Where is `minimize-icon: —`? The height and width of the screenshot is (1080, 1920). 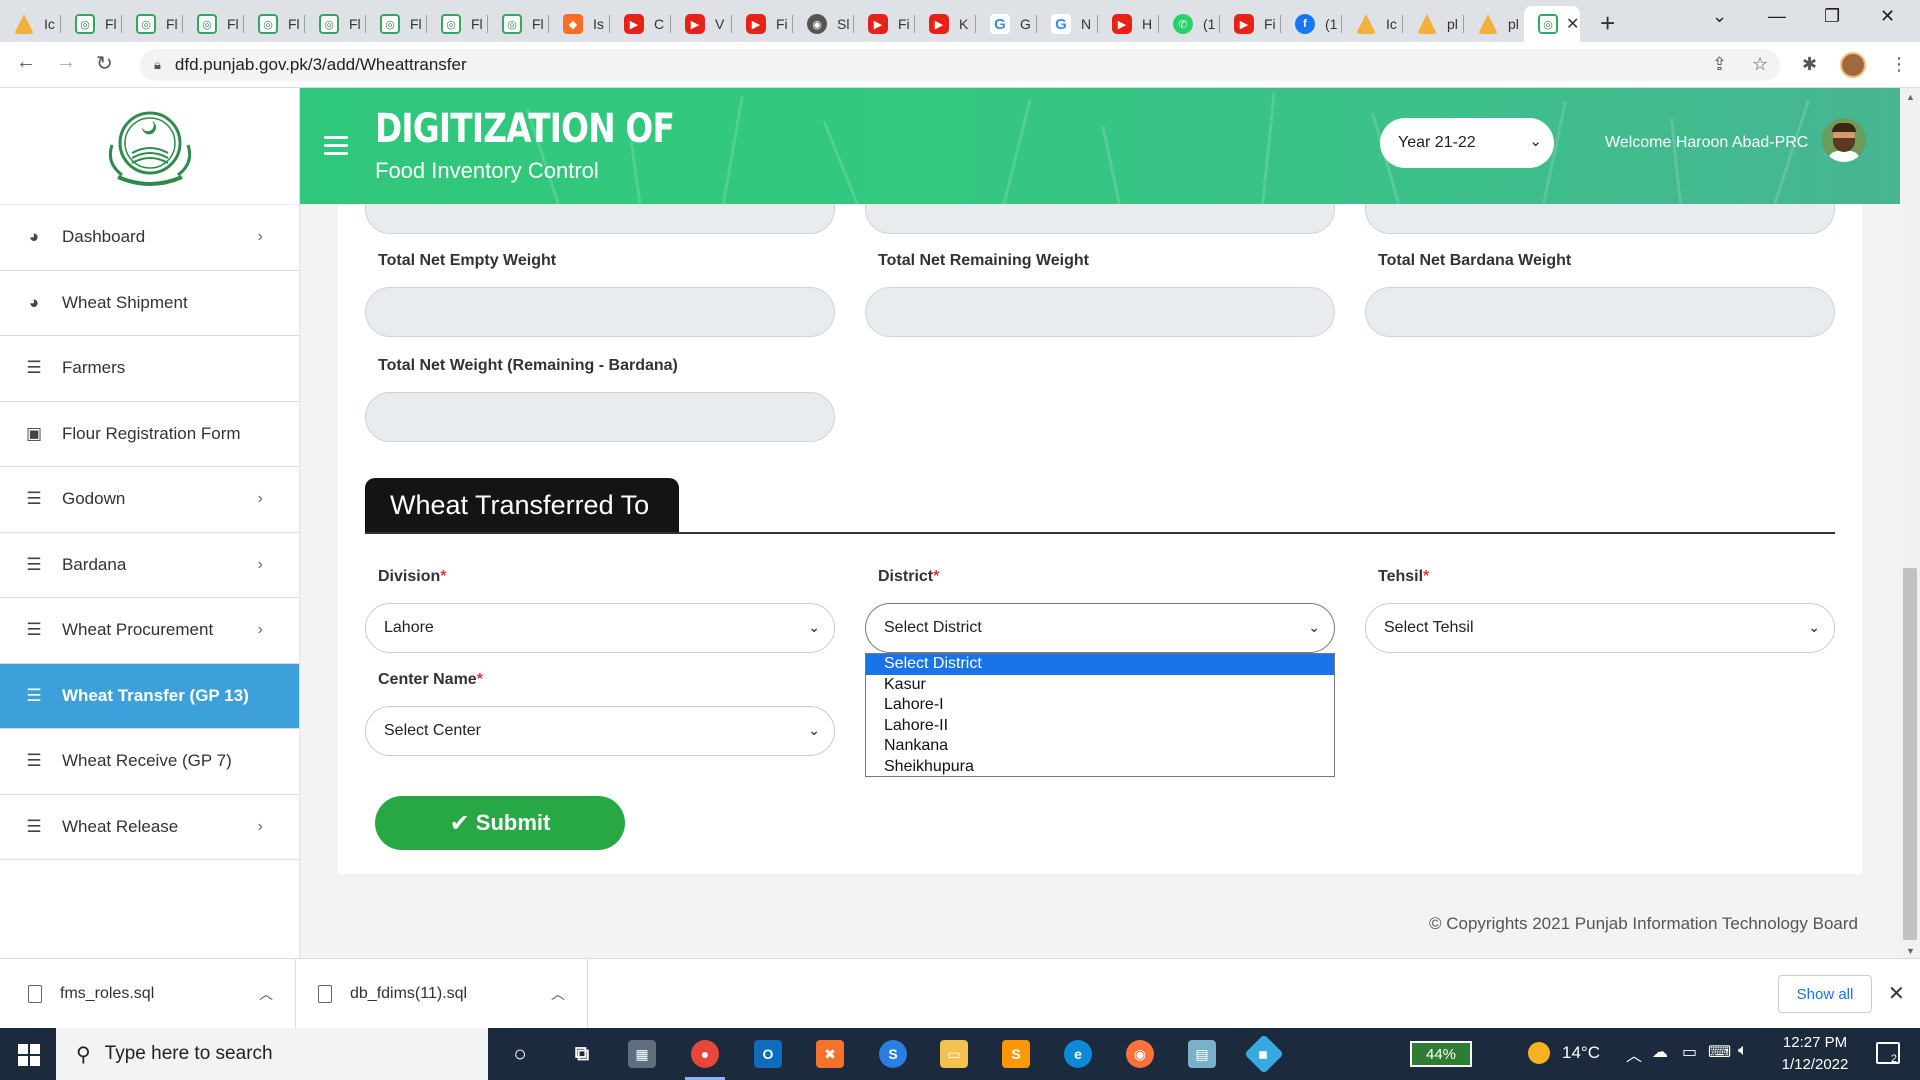
minimize-icon: — is located at coordinates (1777, 16).